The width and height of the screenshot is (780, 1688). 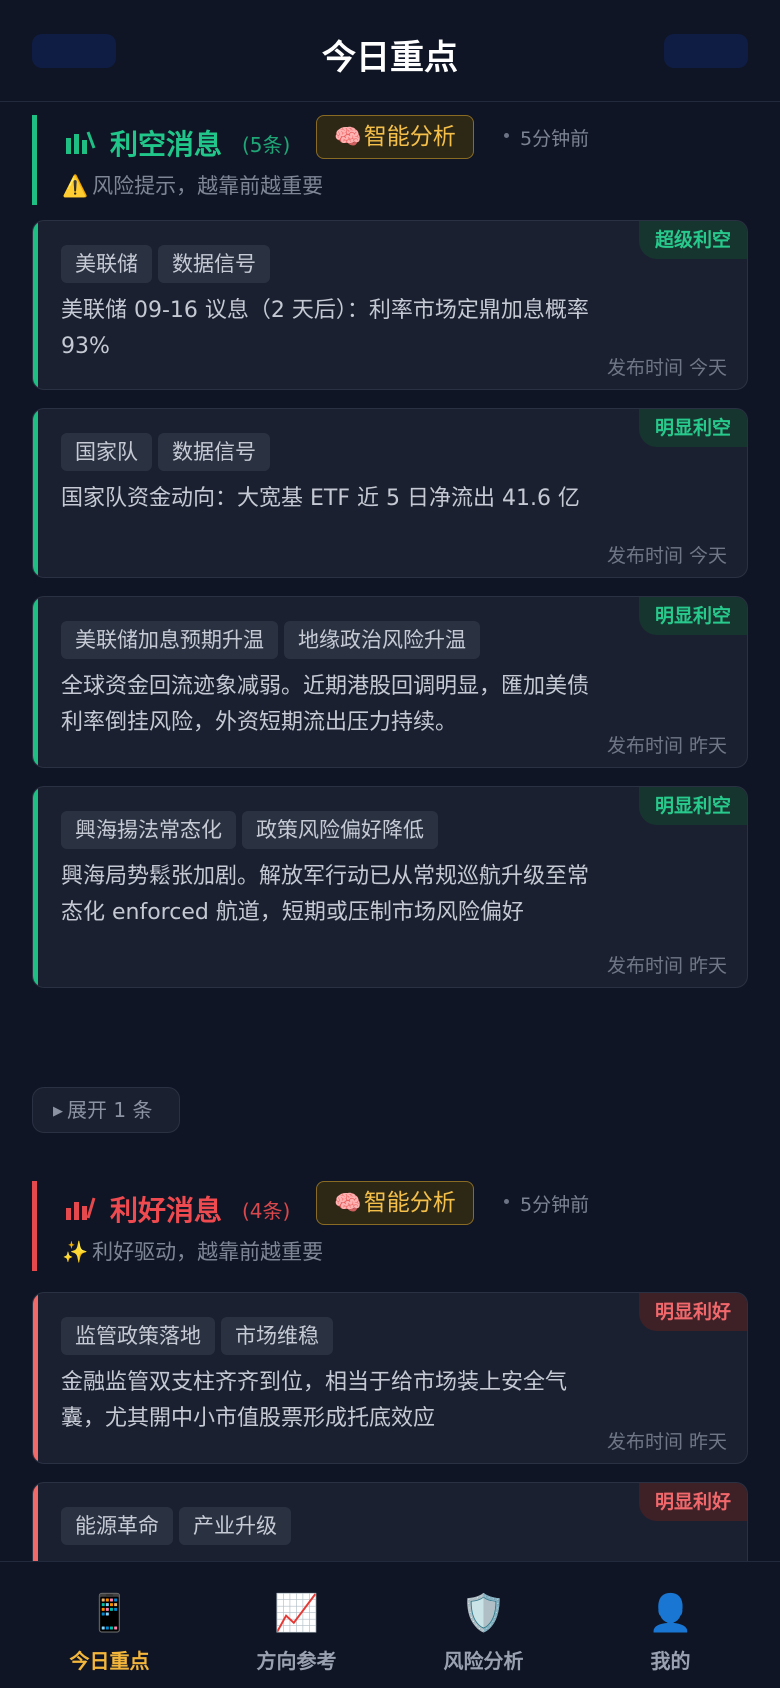 What do you see at coordinates (483, 1661) in the screenshot?
I see `tab-label: 风险分析` at bounding box center [483, 1661].